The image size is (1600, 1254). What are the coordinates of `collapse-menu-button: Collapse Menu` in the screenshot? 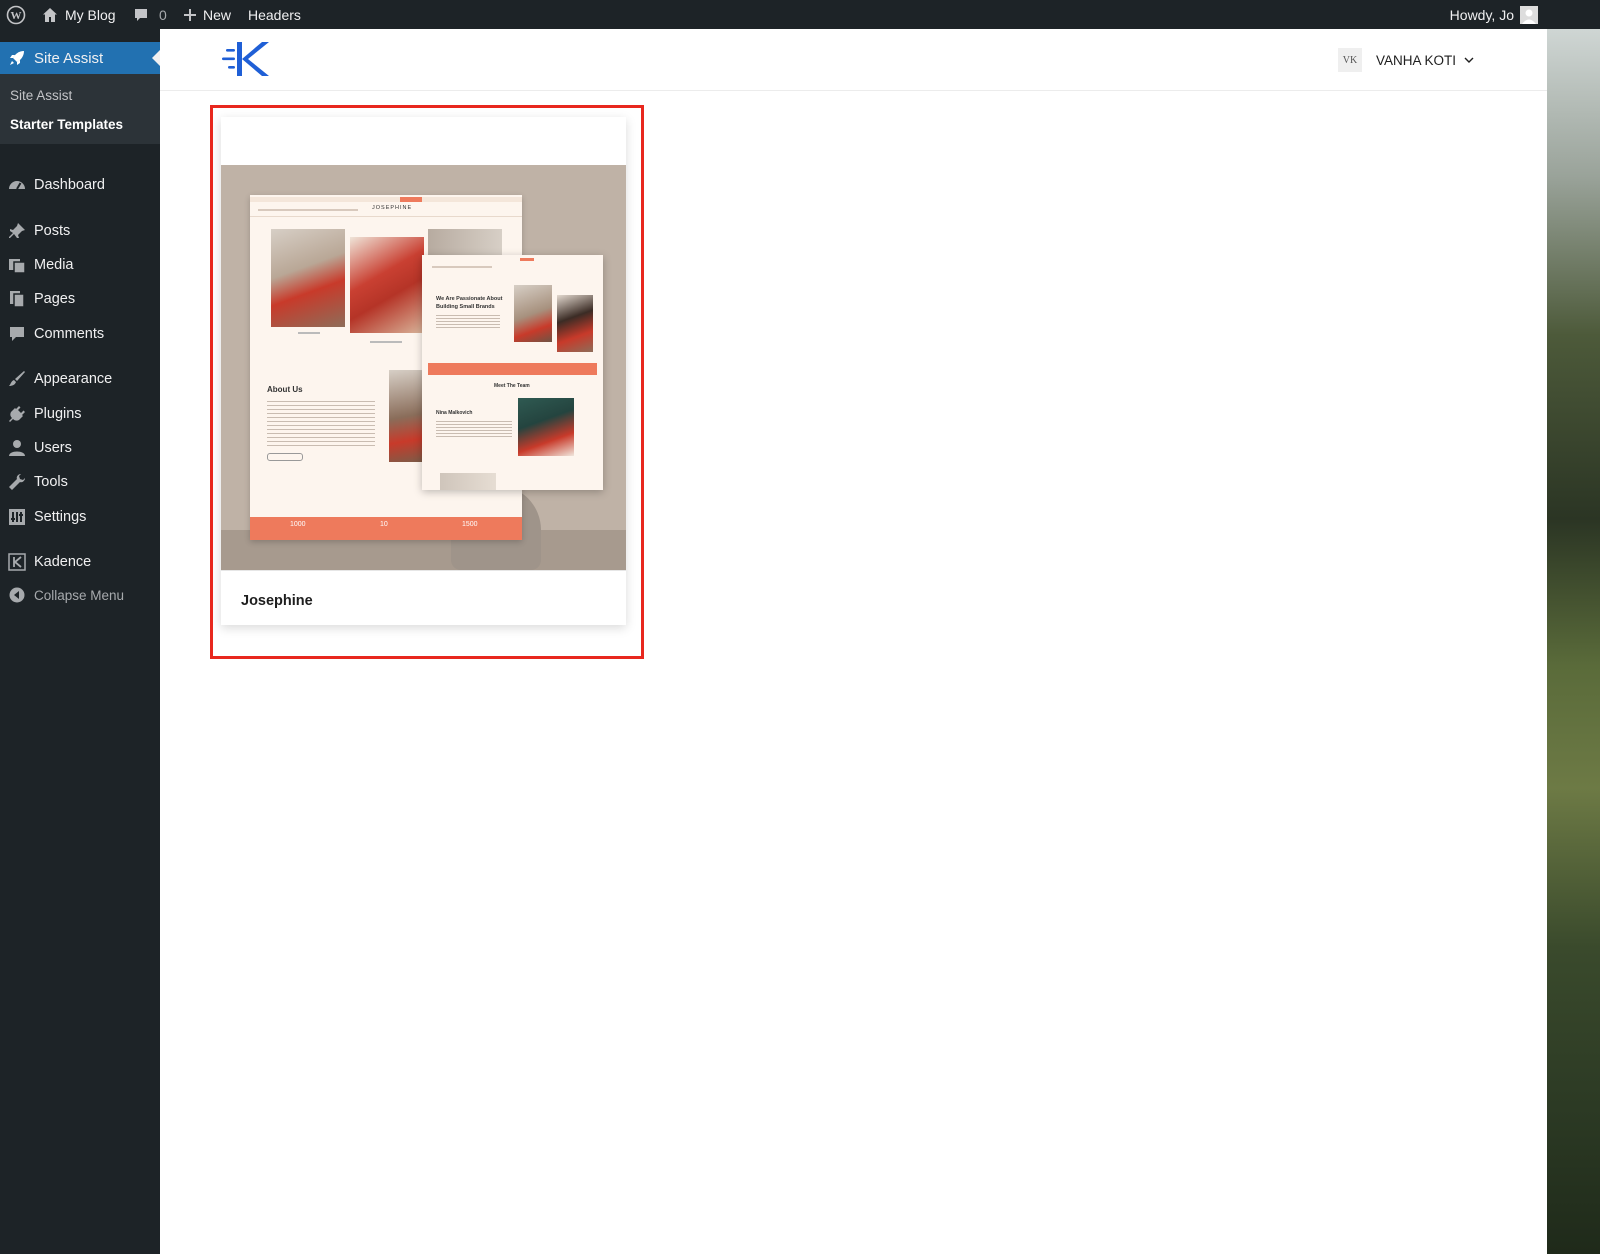 It's located at (80, 595).